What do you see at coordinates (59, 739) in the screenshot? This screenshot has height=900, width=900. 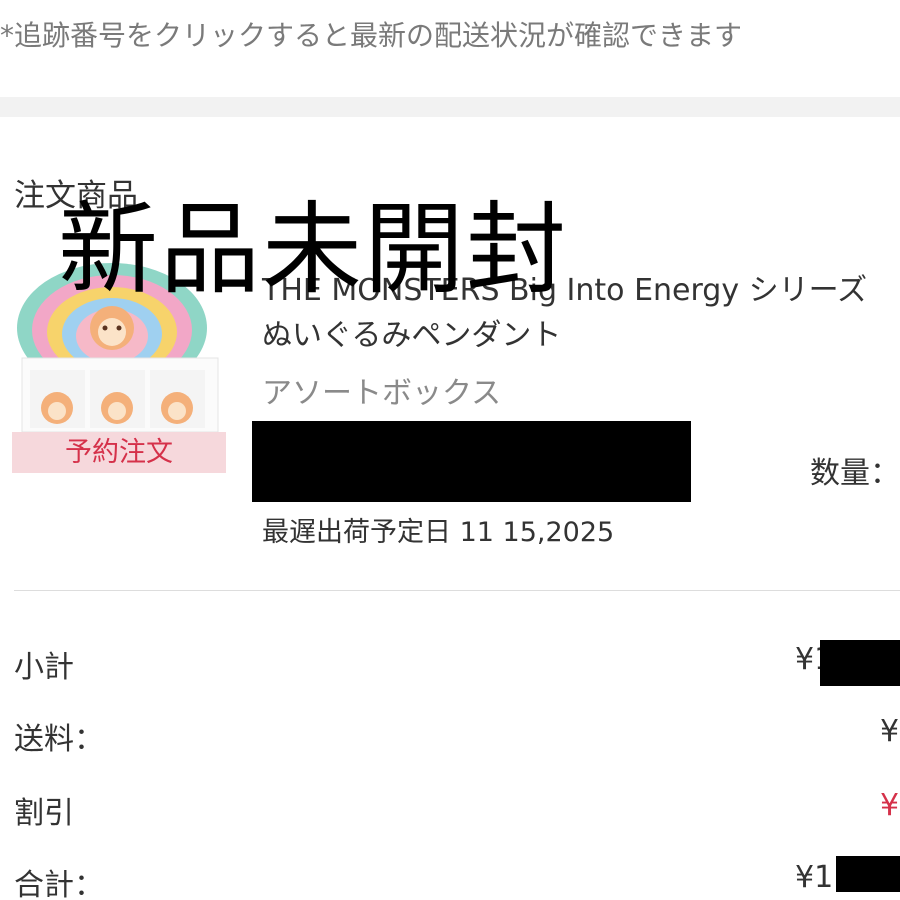 I see `shipping-label: 送料：` at bounding box center [59, 739].